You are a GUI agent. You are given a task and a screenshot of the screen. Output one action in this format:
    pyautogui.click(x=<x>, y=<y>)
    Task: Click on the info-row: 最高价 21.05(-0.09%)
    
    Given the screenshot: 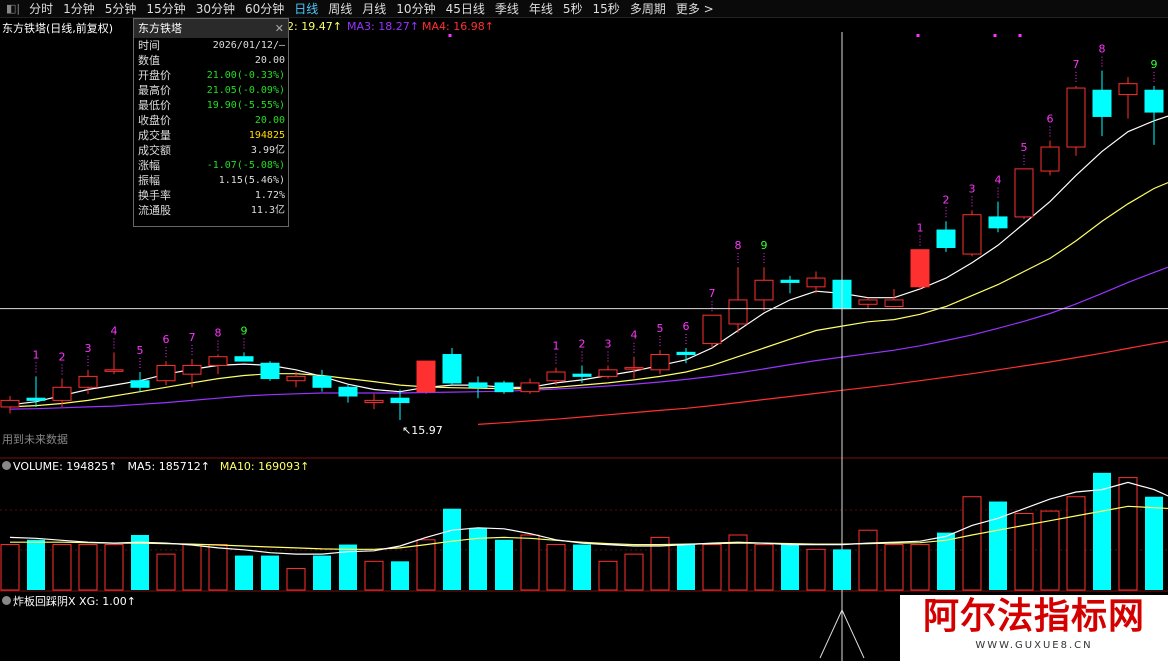 What is the action you would take?
    pyautogui.click(x=211, y=90)
    